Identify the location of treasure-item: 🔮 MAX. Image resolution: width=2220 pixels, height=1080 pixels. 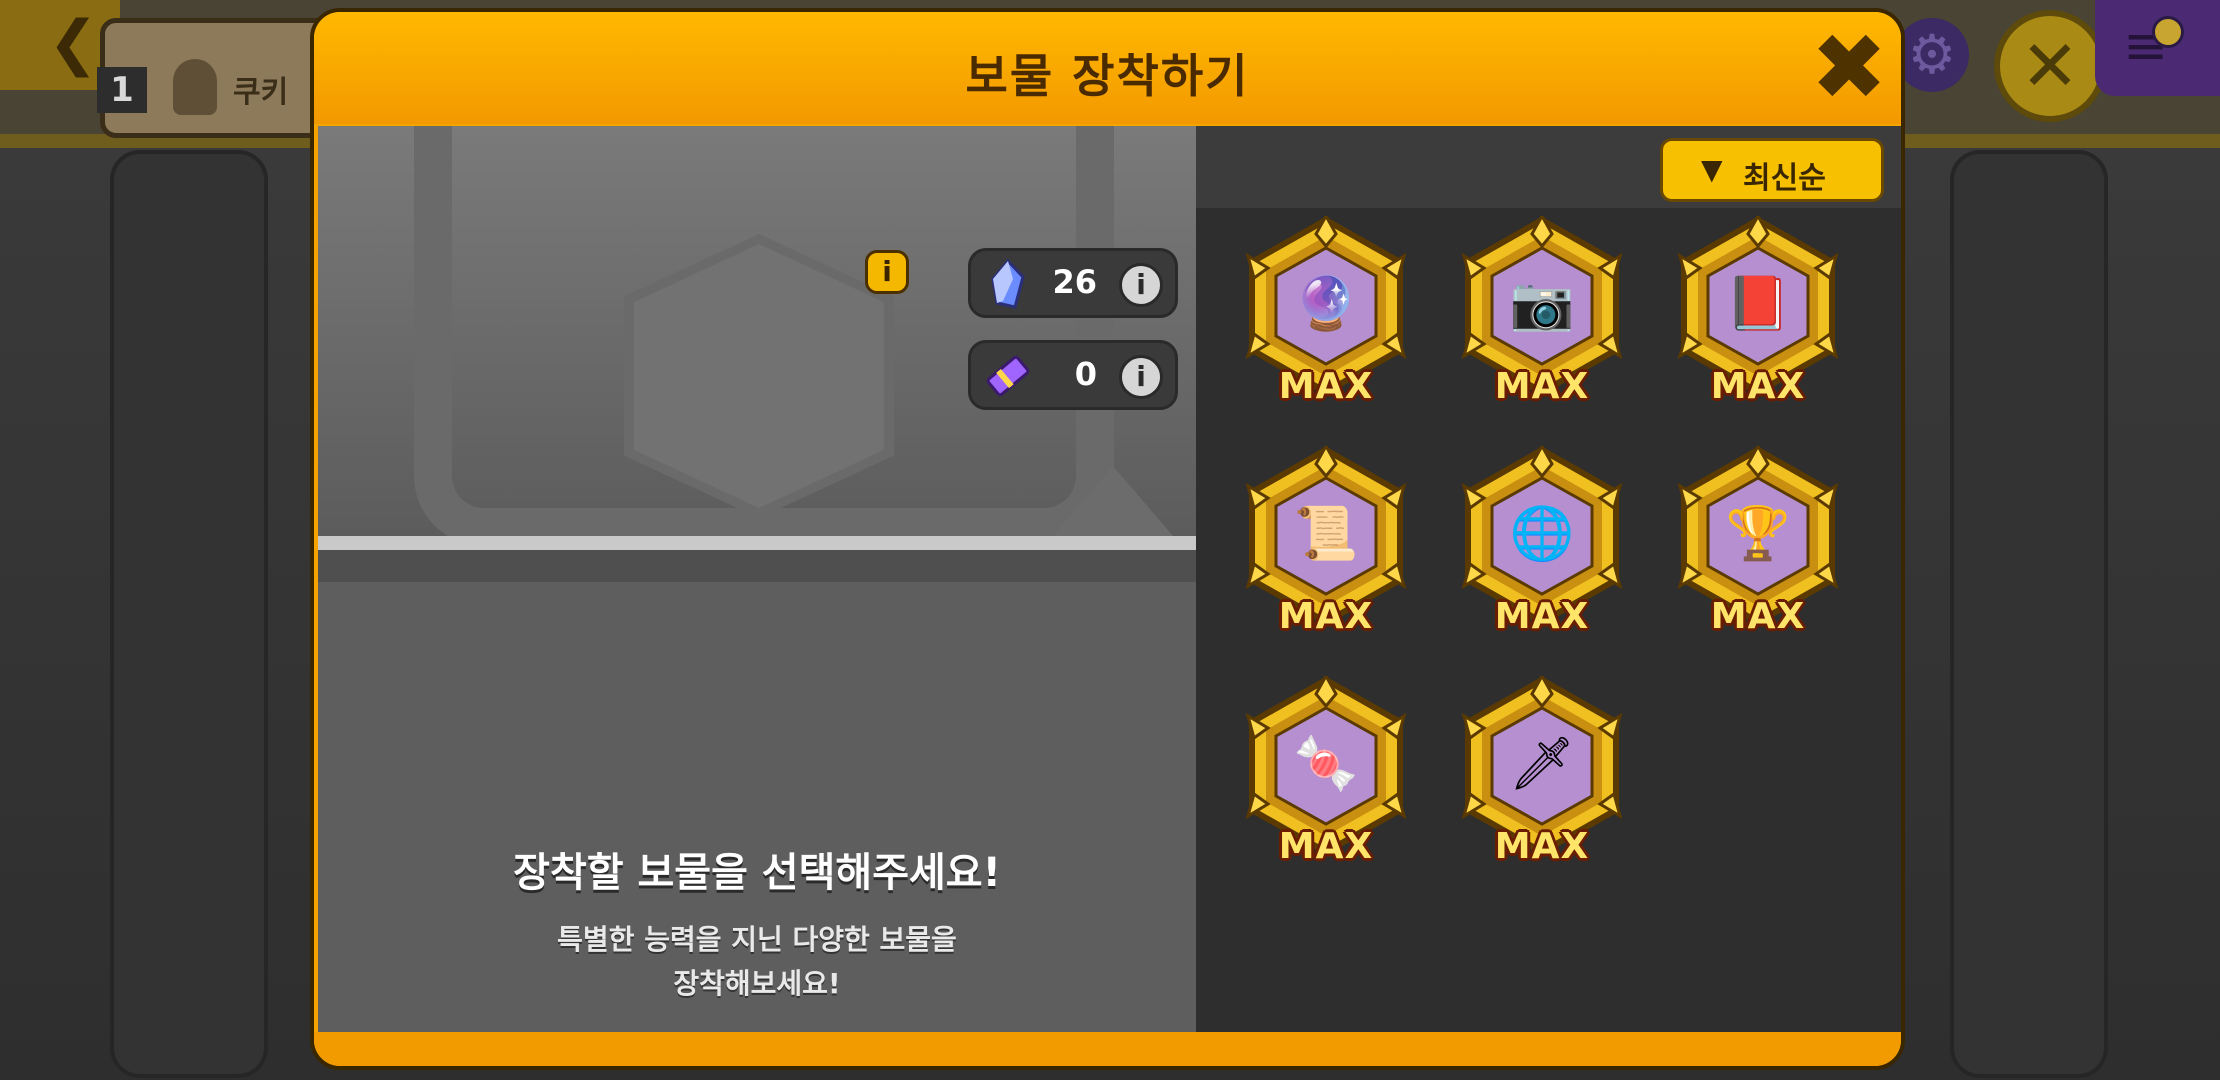
(1326, 316).